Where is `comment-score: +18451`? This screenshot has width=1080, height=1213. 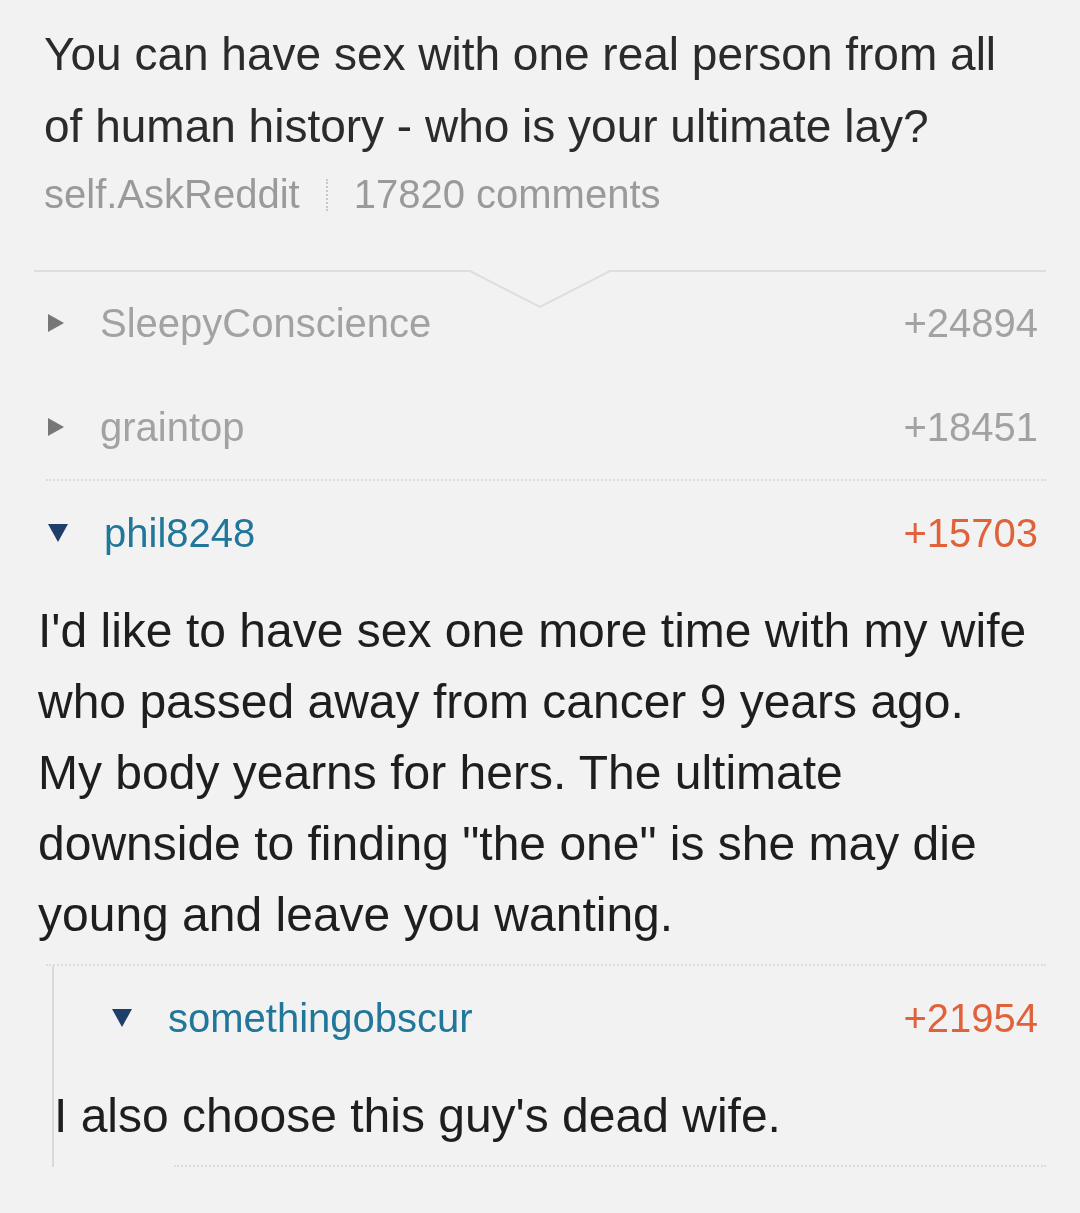
comment-score: +18451 is located at coordinates (970, 427).